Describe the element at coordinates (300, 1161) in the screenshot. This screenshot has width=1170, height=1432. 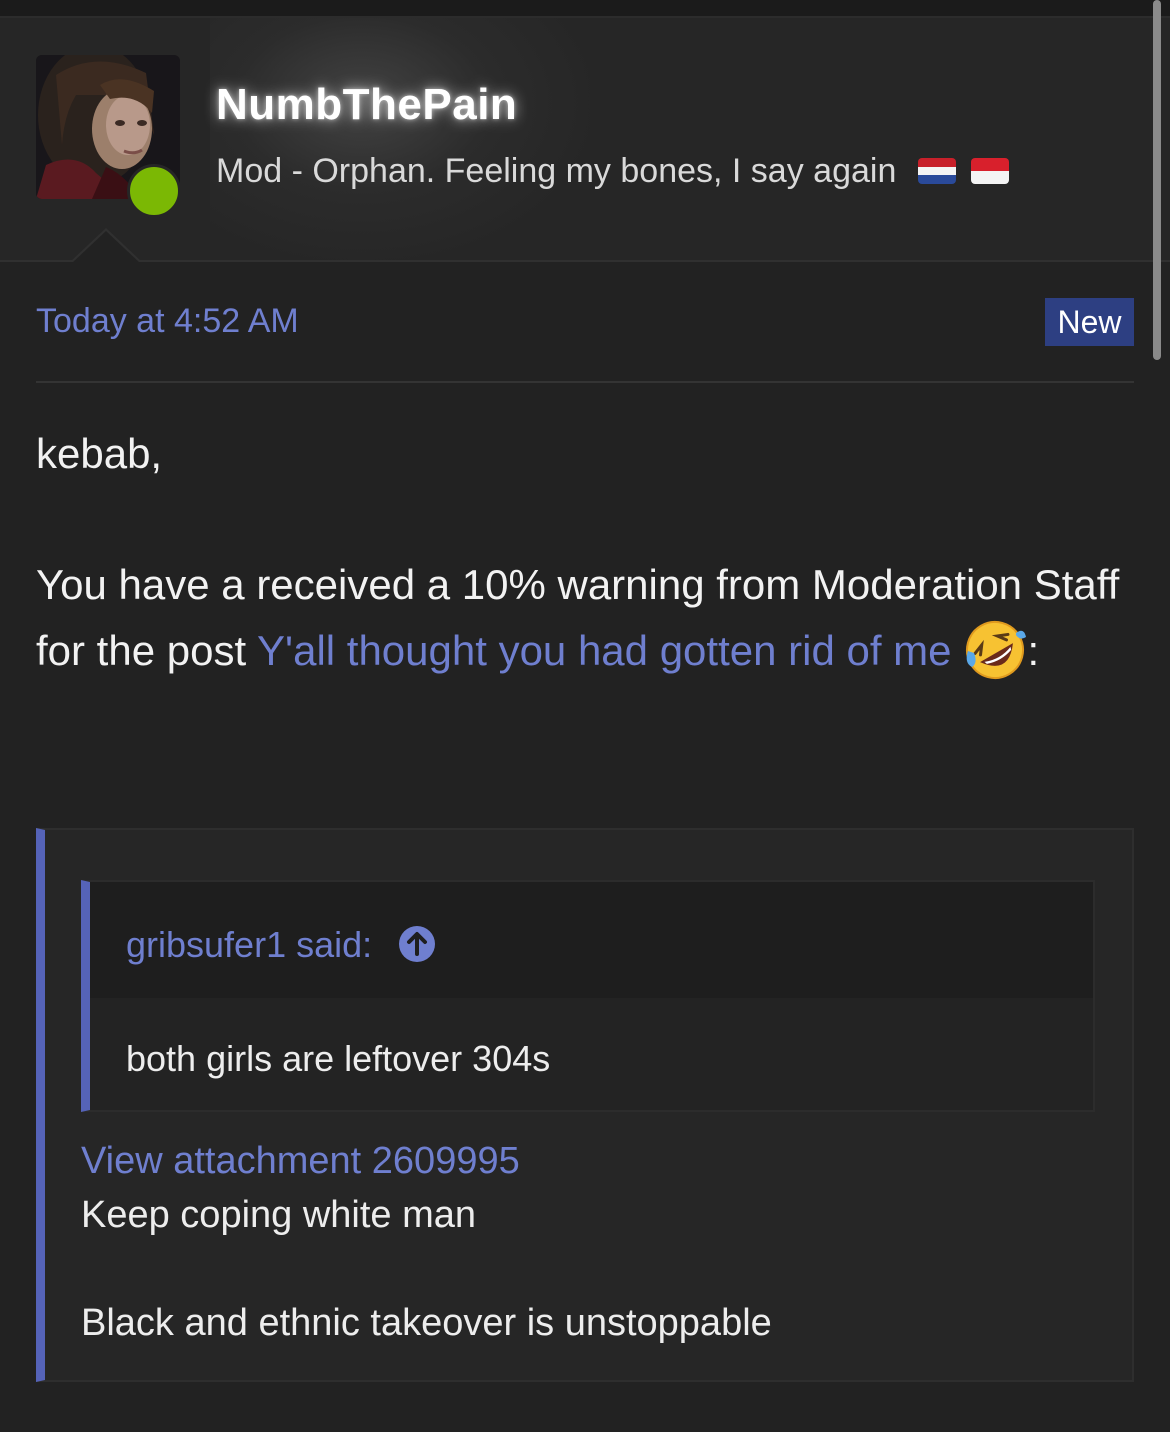
I see `attachment-link: View attachment 2609995` at that location.